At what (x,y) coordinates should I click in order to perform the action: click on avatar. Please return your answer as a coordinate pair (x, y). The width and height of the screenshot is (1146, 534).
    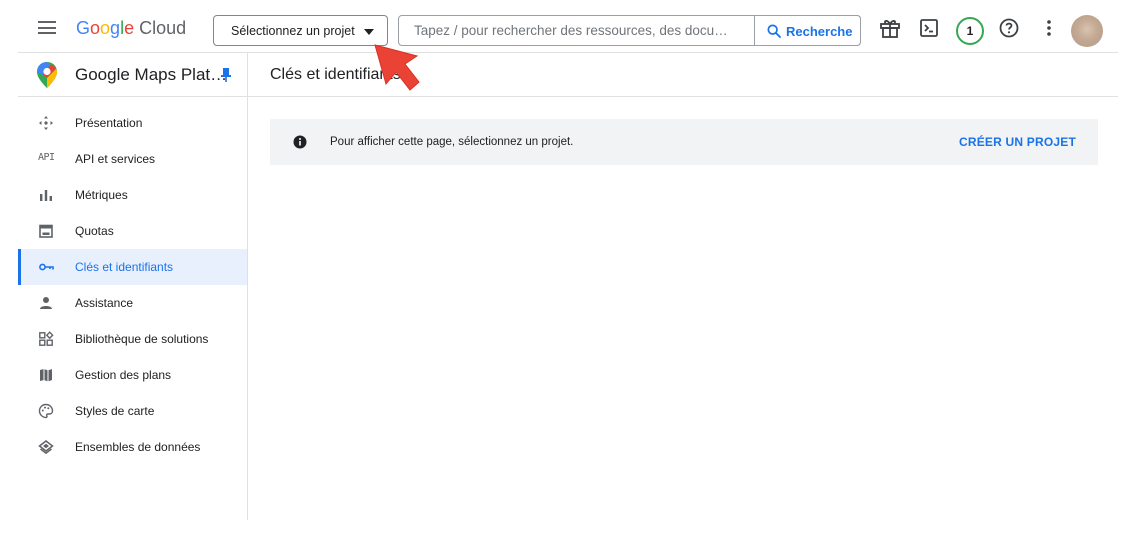
    Looking at the image, I should click on (1087, 31).